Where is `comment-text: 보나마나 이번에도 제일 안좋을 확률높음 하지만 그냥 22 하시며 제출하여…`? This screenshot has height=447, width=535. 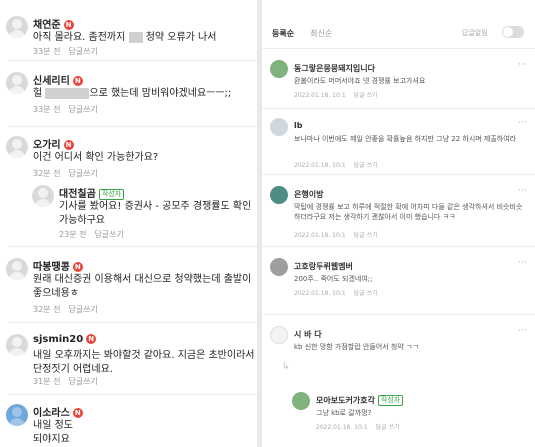
comment-text: 보나마나 이번에도 제일 안좋을 확률높음 하지만 그냥 22 하시며 제출하여… is located at coordinates (405, 139).